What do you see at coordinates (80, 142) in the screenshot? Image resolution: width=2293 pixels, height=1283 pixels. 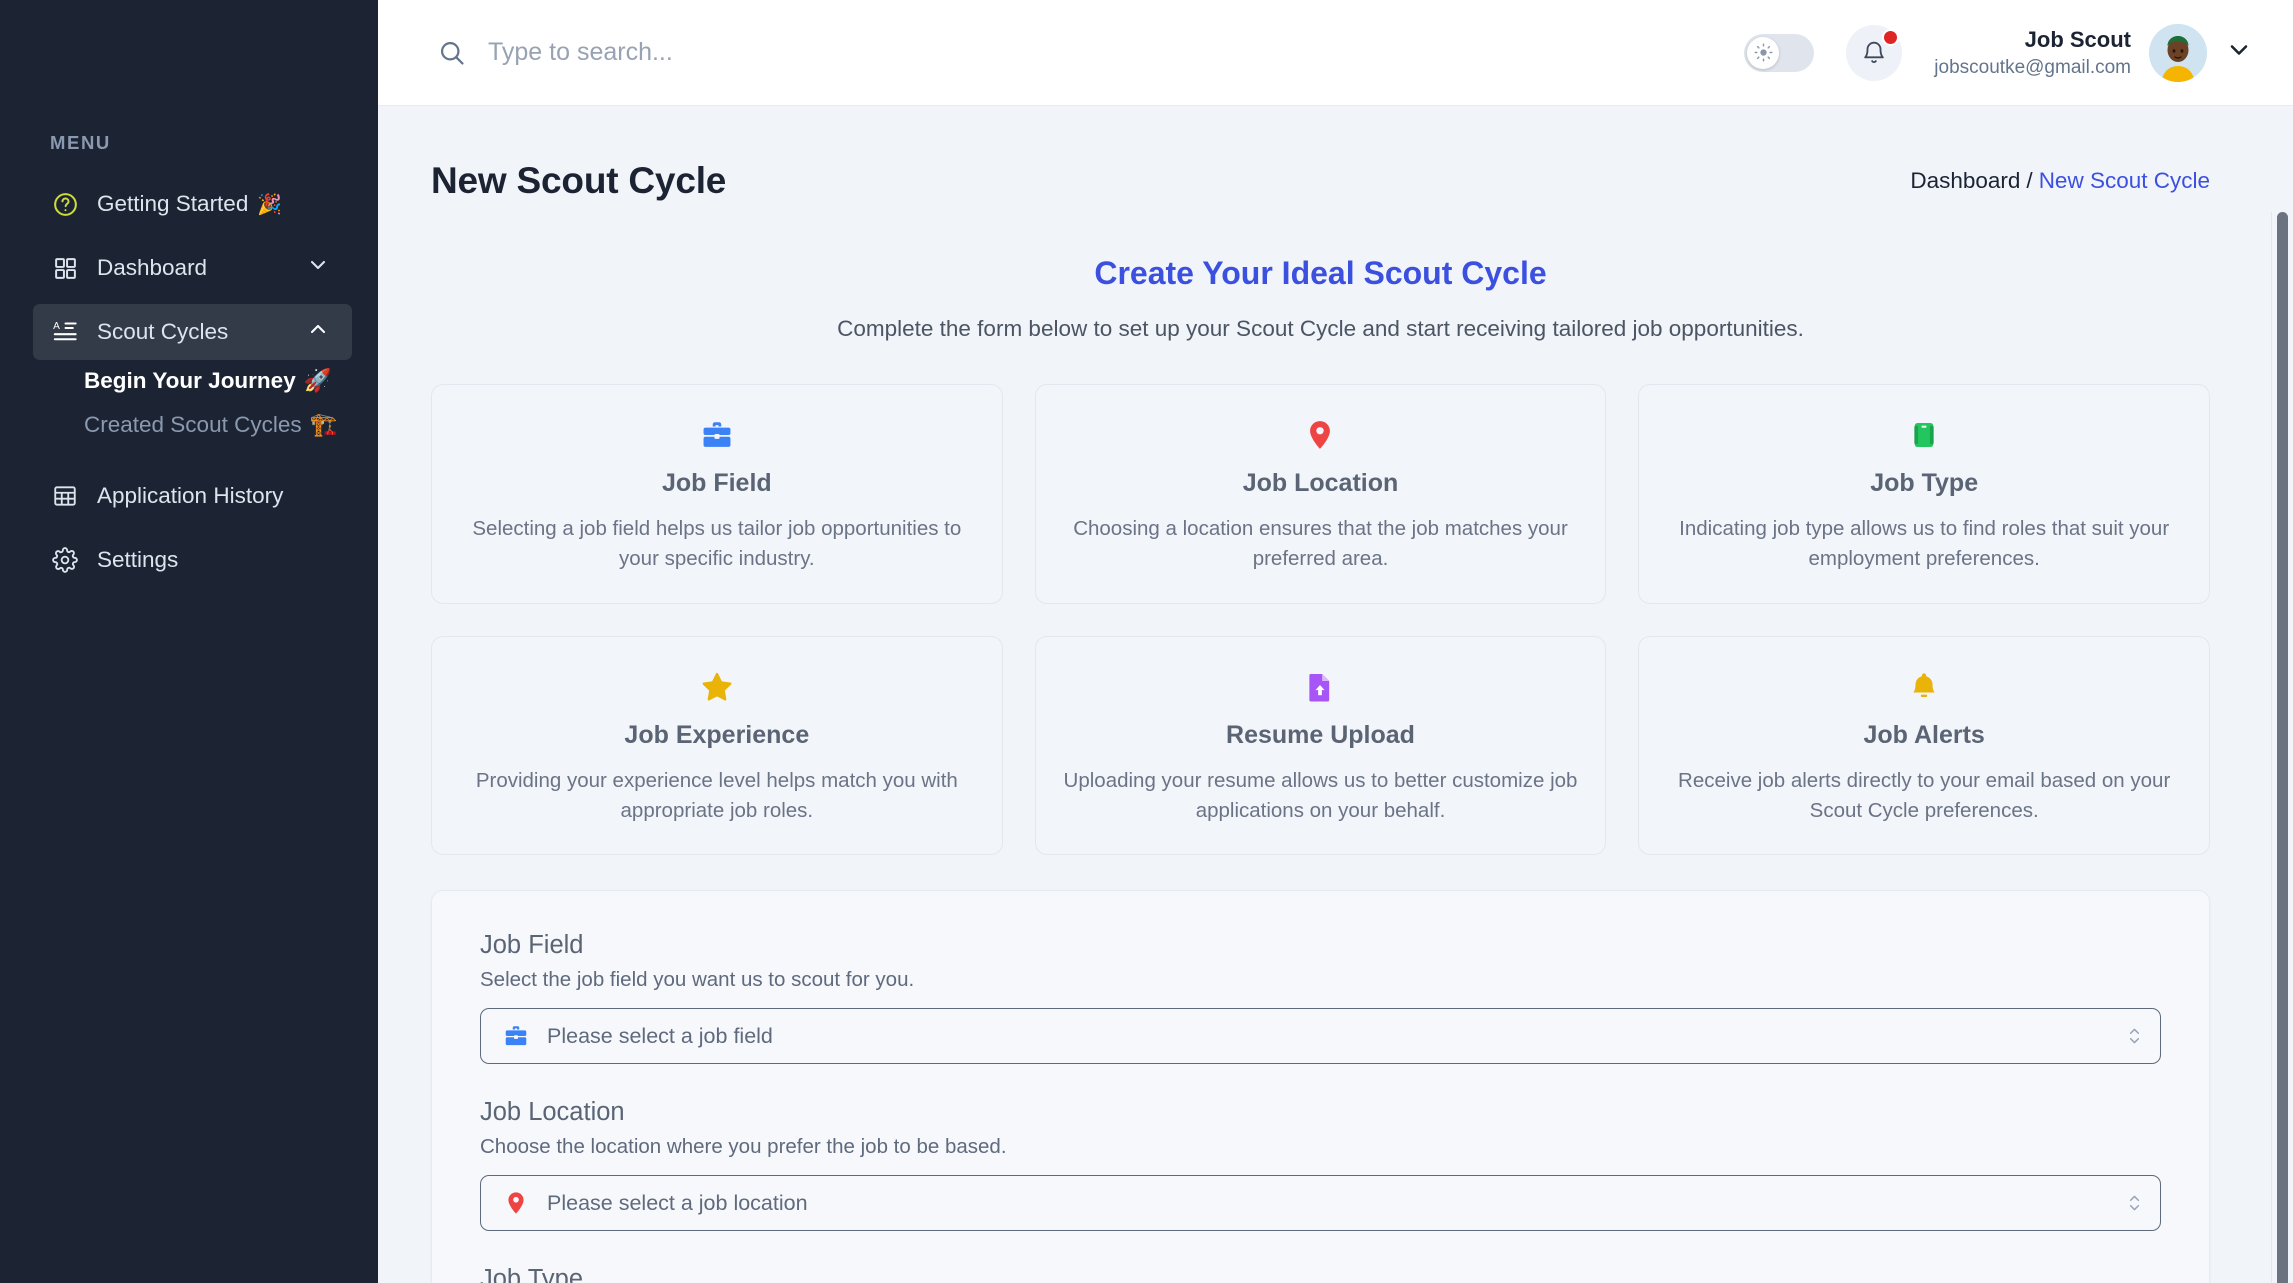 I see `sidebar-section-label: MENU` at bounding box center [80, 142].